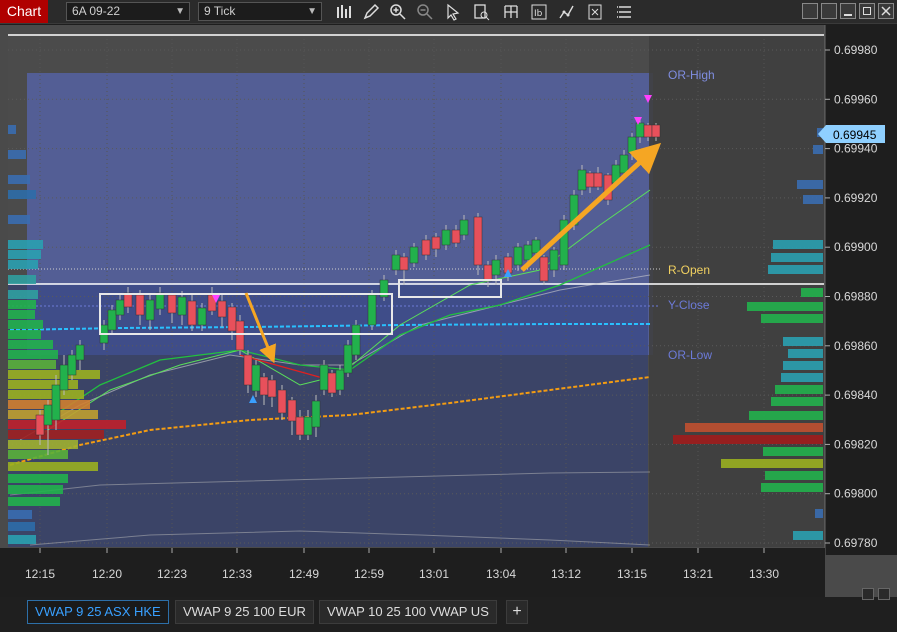 This screenshot has width=897, height=632. I want to click on instrument-selector: 6A 09-22 ▼, so click(128, 11).